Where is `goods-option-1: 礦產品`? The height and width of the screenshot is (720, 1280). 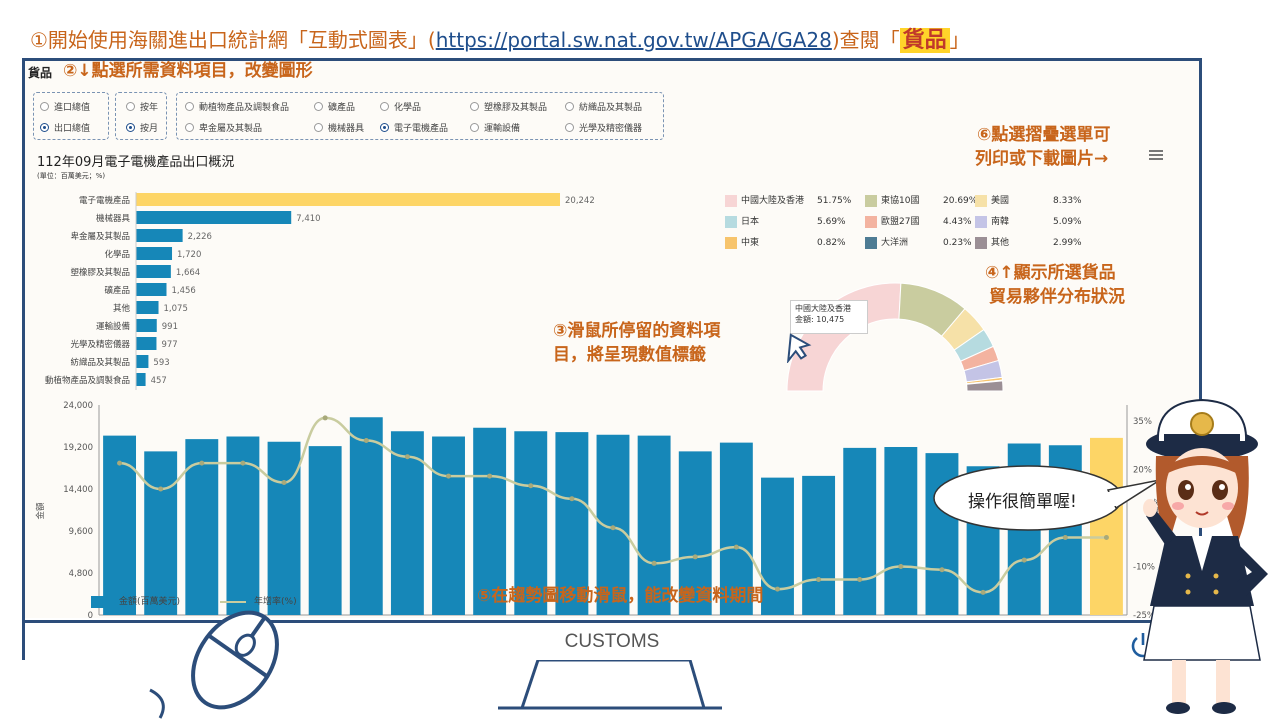 goods-option-1: 礦產品 is located at coordinates (334, 106).